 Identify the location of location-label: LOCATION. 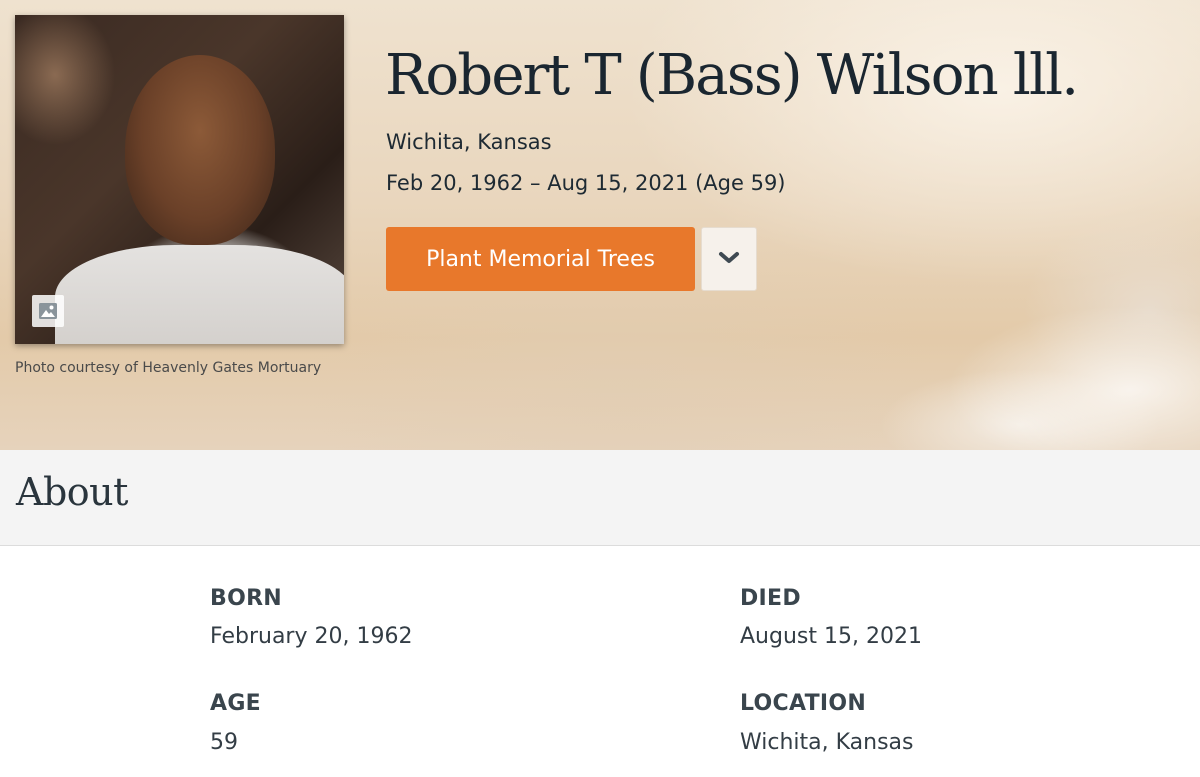
(803, 703).